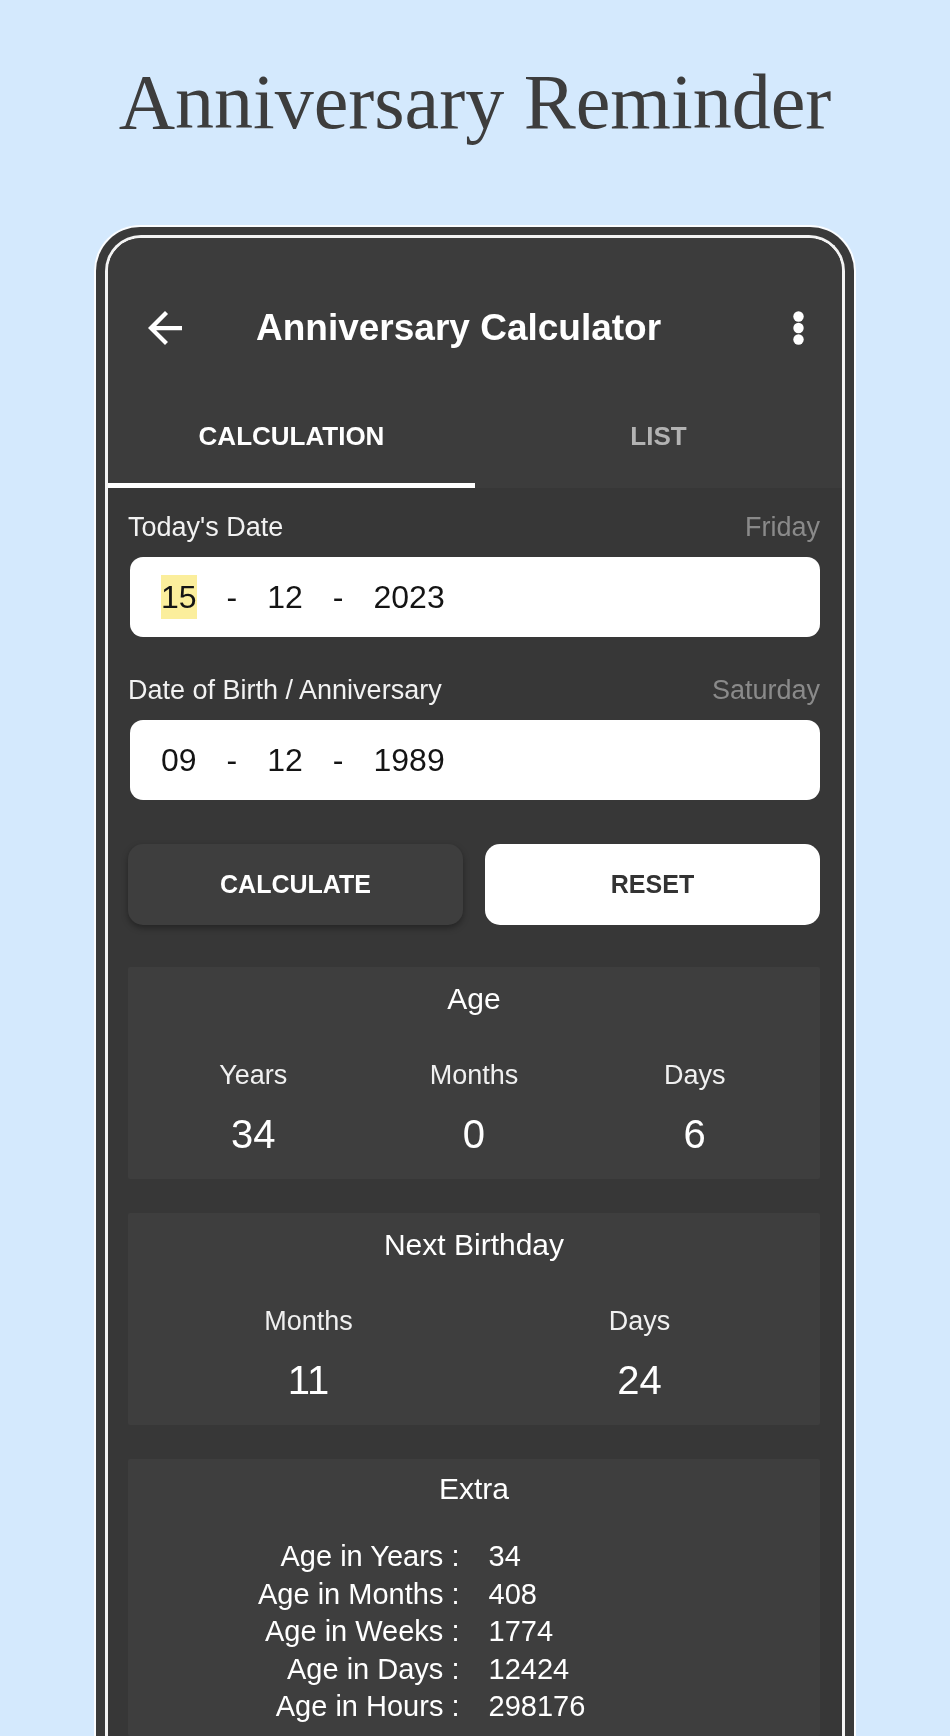 This screenshot has width=950, height=1736. Describe the element at coordinates (459, 328) in the screenshot. I see `app-bar-title: Anniversary Calculator` at that location.